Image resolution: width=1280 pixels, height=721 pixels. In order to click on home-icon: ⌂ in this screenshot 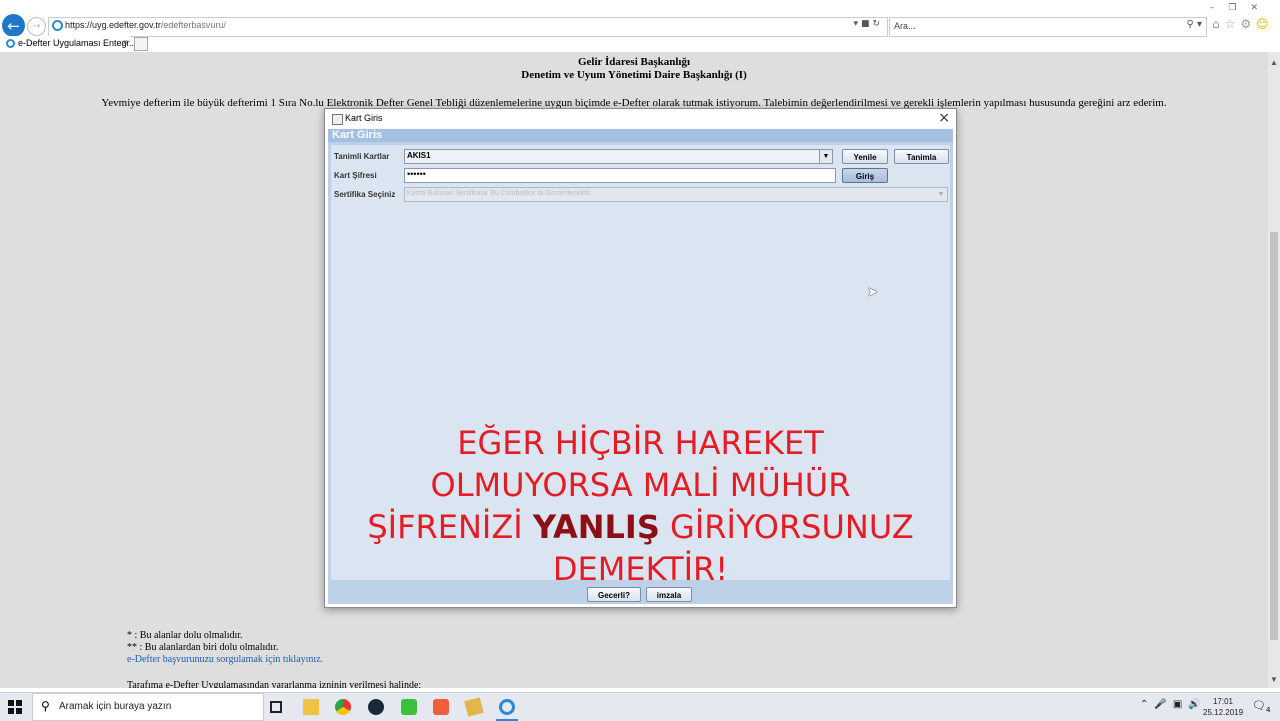, I will do `click(1218, 24)`.